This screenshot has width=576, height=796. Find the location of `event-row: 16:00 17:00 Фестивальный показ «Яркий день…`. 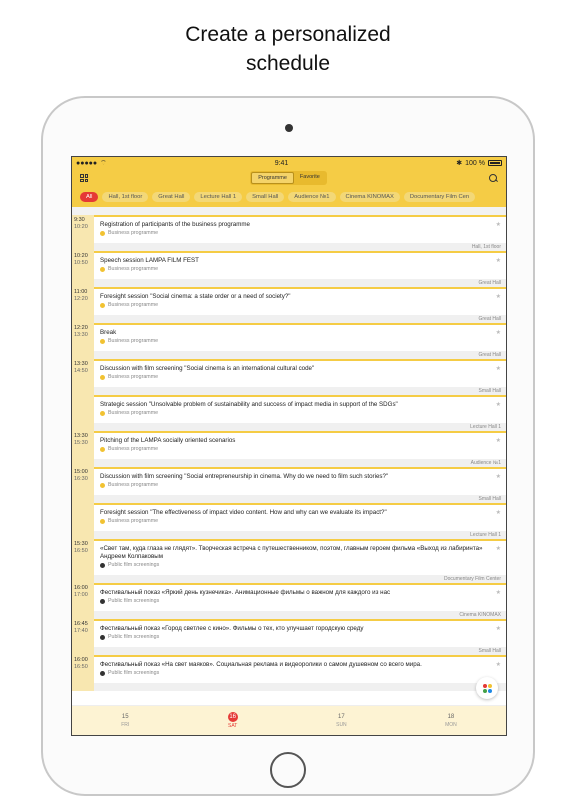

event-row: 16:00 17:00 Фестивальный показ «Яркий день… is located at coordinates (289, 601).